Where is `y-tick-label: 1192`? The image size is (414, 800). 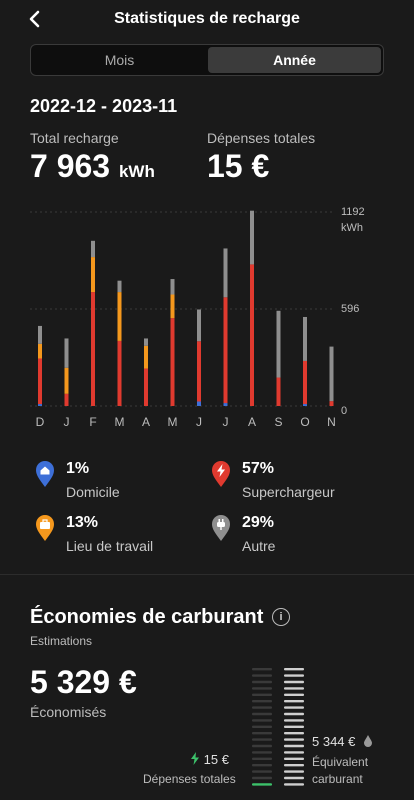
y-tick-label: 1192 is located at coordinates (353, 212).